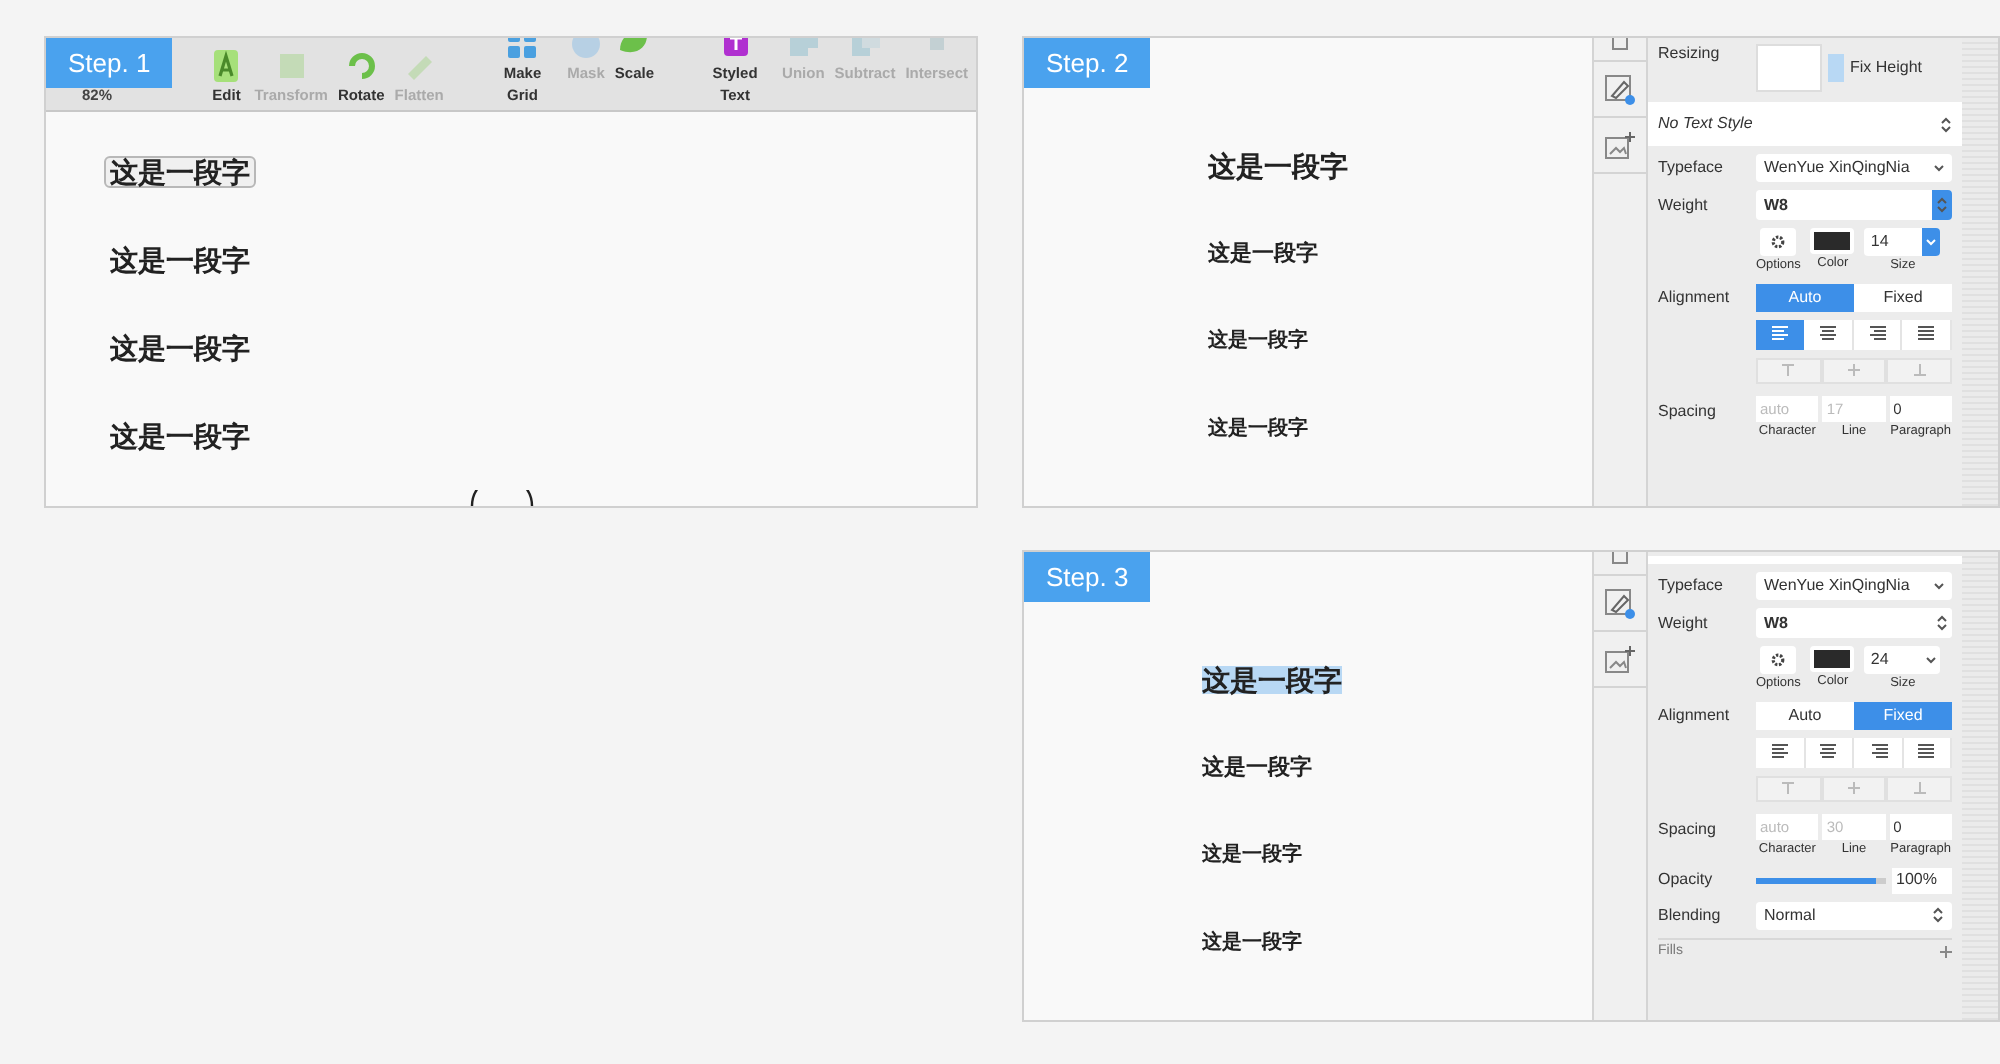 The width and height of the screenshot is (2000, 1064). What do you see at coordinates (1690, 54) in the screenshot?
I see `field-label: Resizing` at bounding box center [1690, 54].